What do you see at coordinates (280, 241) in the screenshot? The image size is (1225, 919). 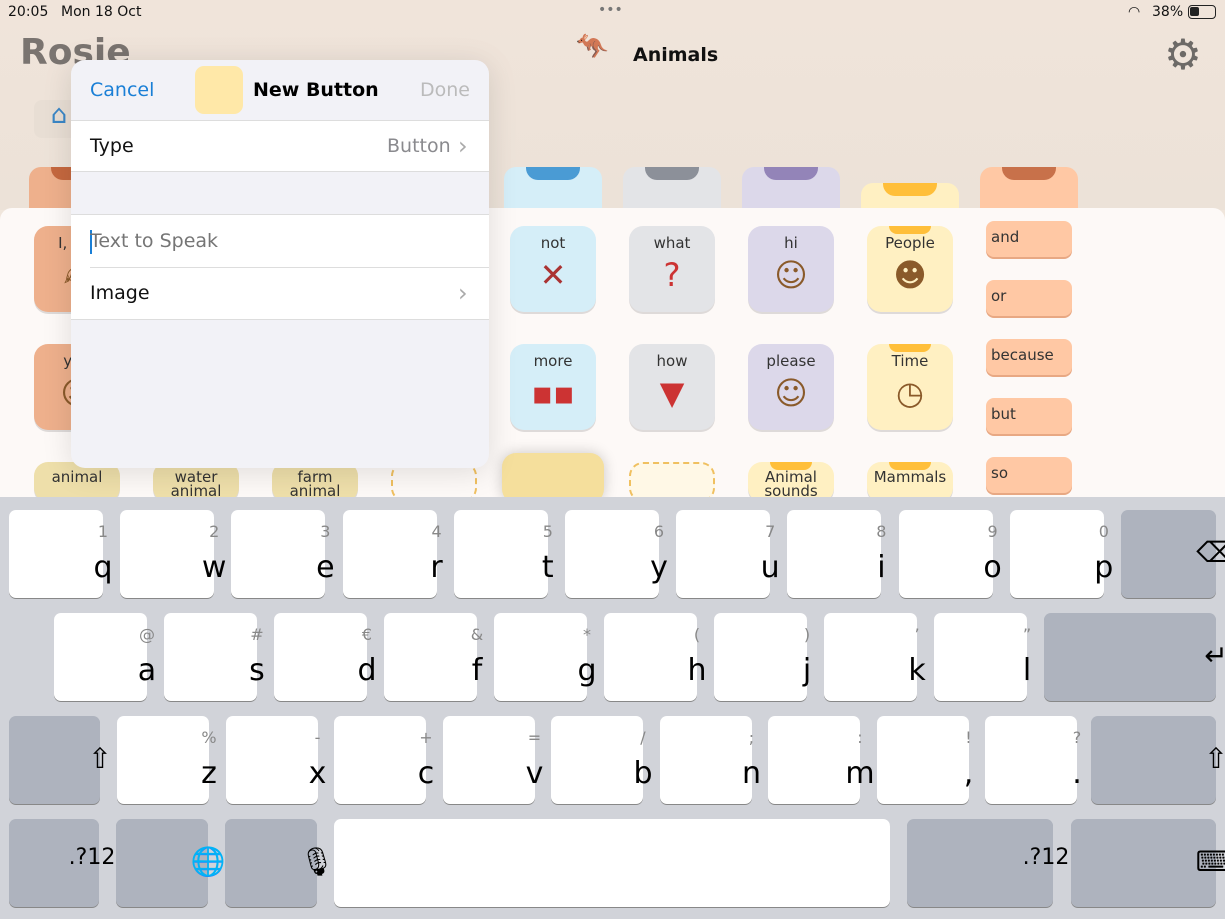 I see `text-to-speak-input` at bounding box center [280, 241].